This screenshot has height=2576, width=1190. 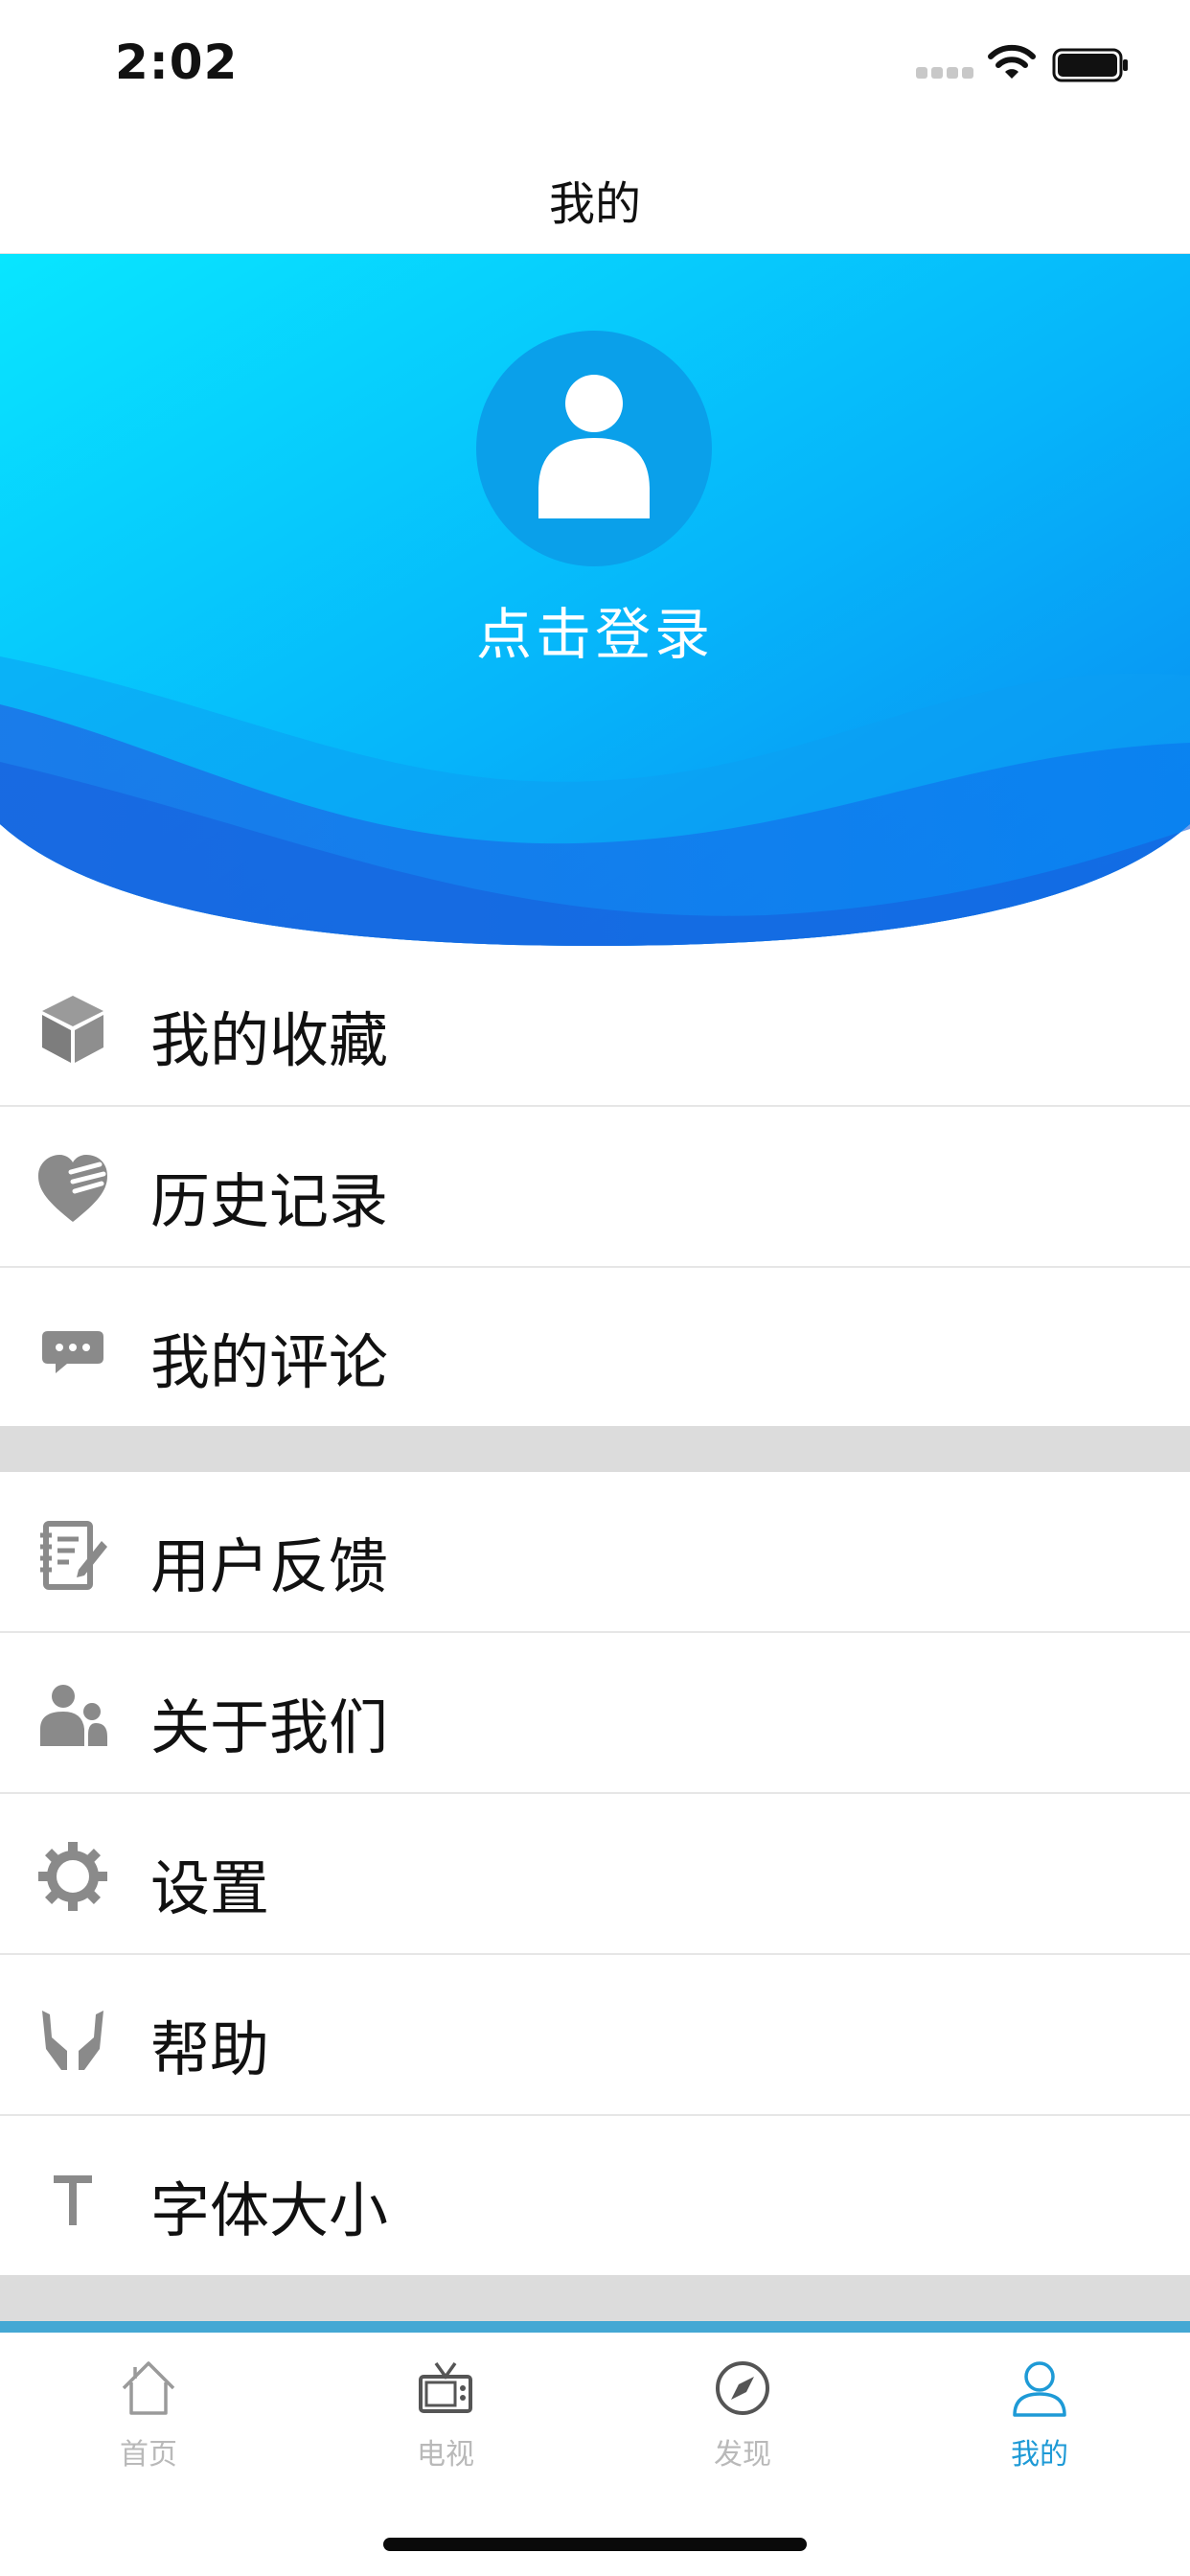 What do you see at coordinates (595, 2035) in the screenshot?
I see `menu-item-help: 帮助` at bounding box center [595, 2035].